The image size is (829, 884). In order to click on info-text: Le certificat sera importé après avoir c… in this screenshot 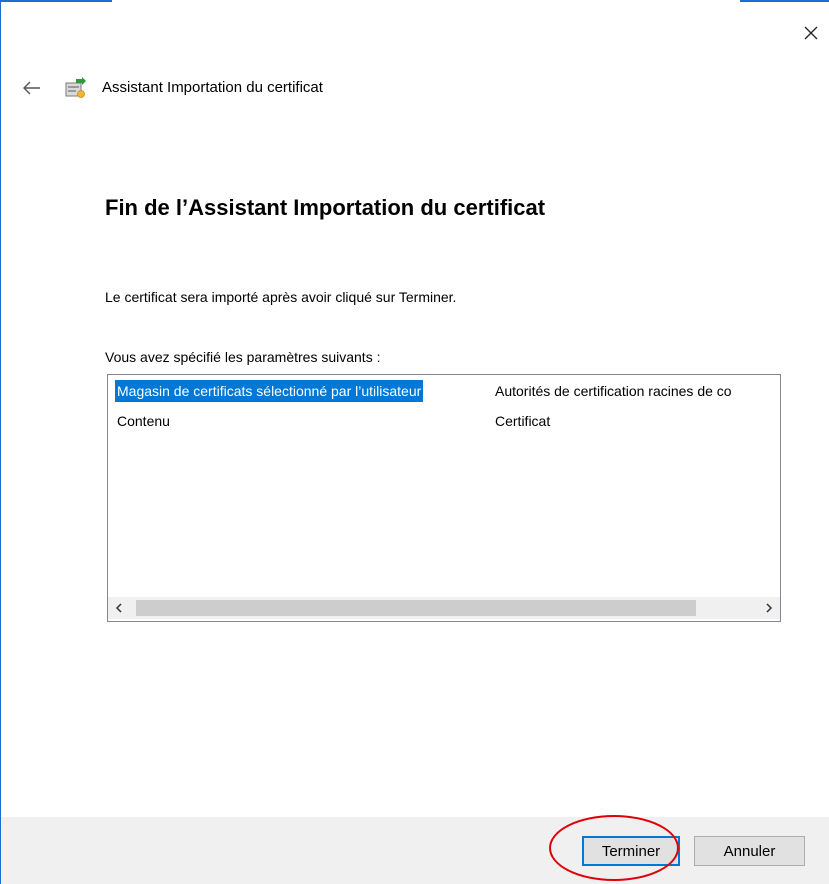, I will do `click(281, 297)`.